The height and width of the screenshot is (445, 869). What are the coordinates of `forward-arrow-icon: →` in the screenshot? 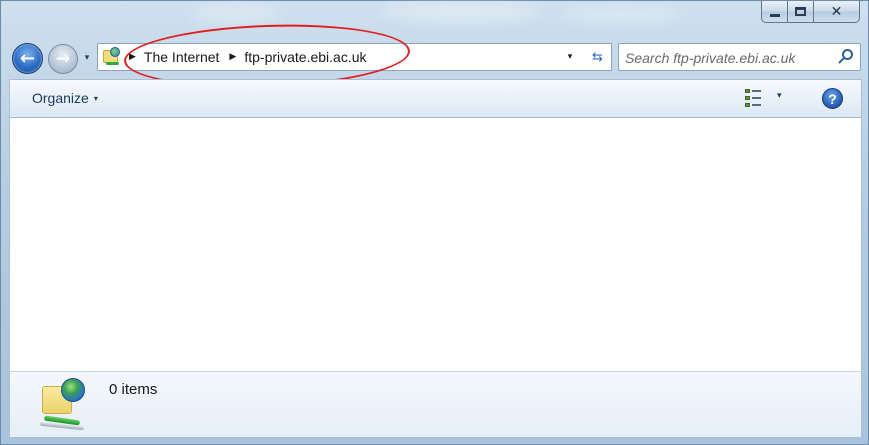 It's located at (63, 59).